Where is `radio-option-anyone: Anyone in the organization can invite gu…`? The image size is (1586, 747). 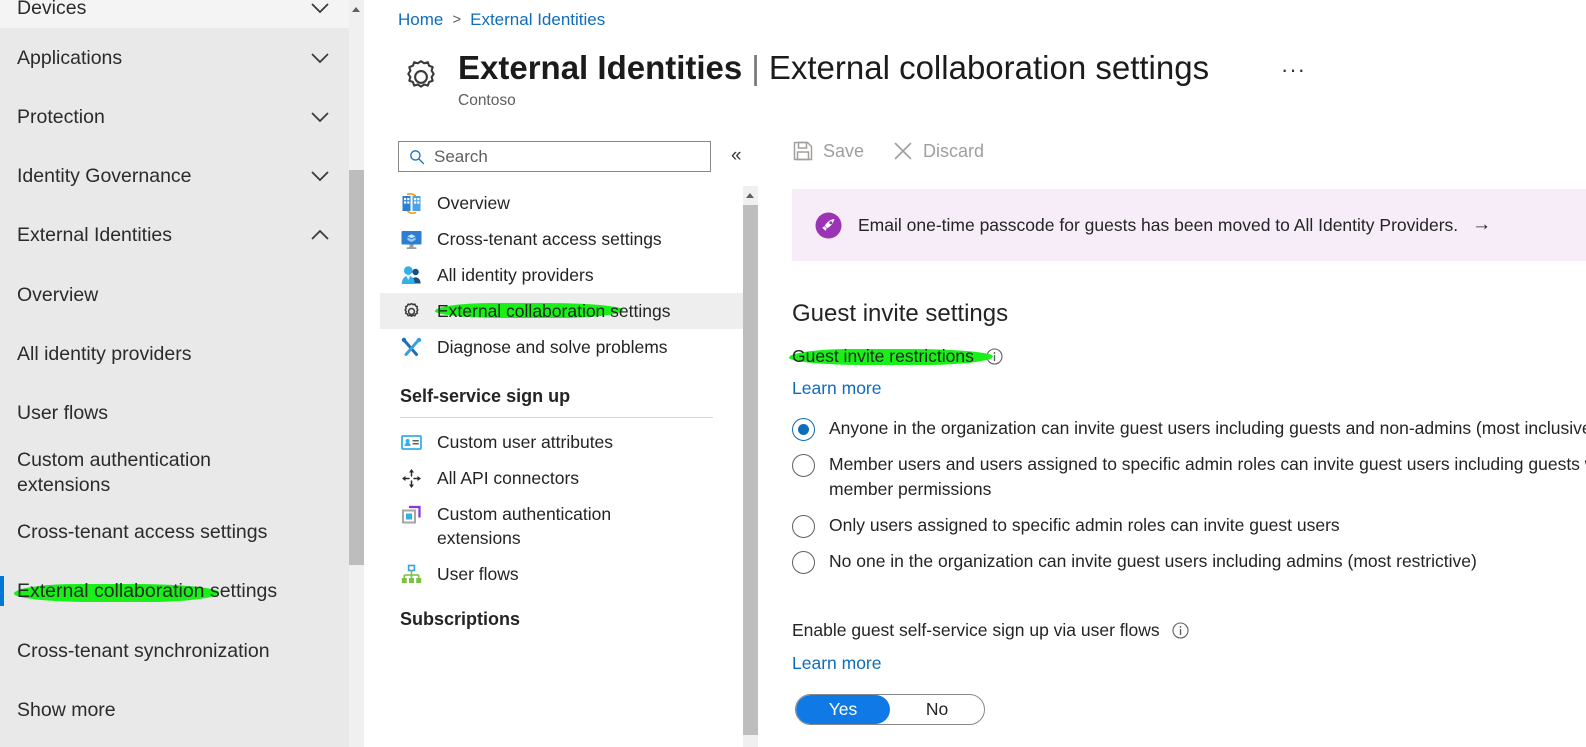
radio-option-anyone: Anyone in the organization can invite gu… is located at coordinates (1189, 428).